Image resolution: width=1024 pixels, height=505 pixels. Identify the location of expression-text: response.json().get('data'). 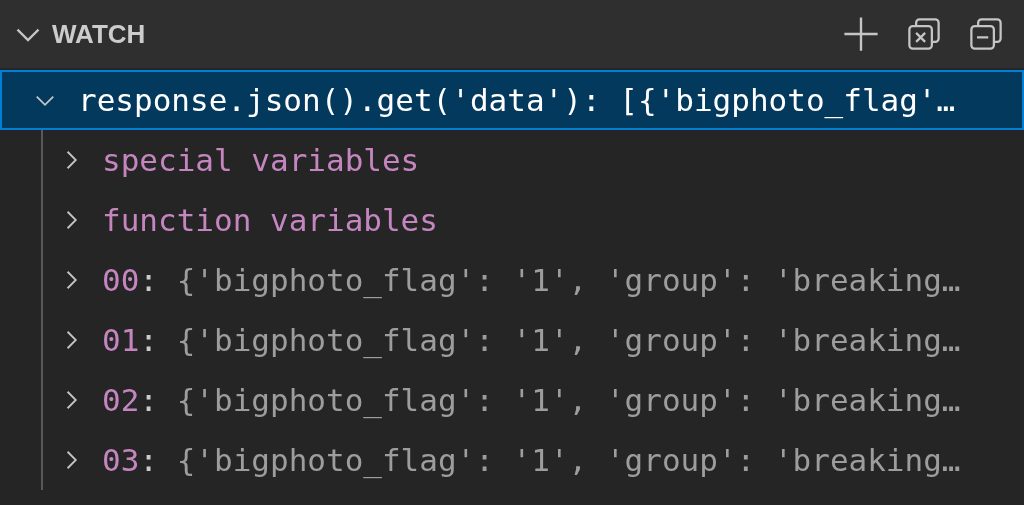
(330, 100).